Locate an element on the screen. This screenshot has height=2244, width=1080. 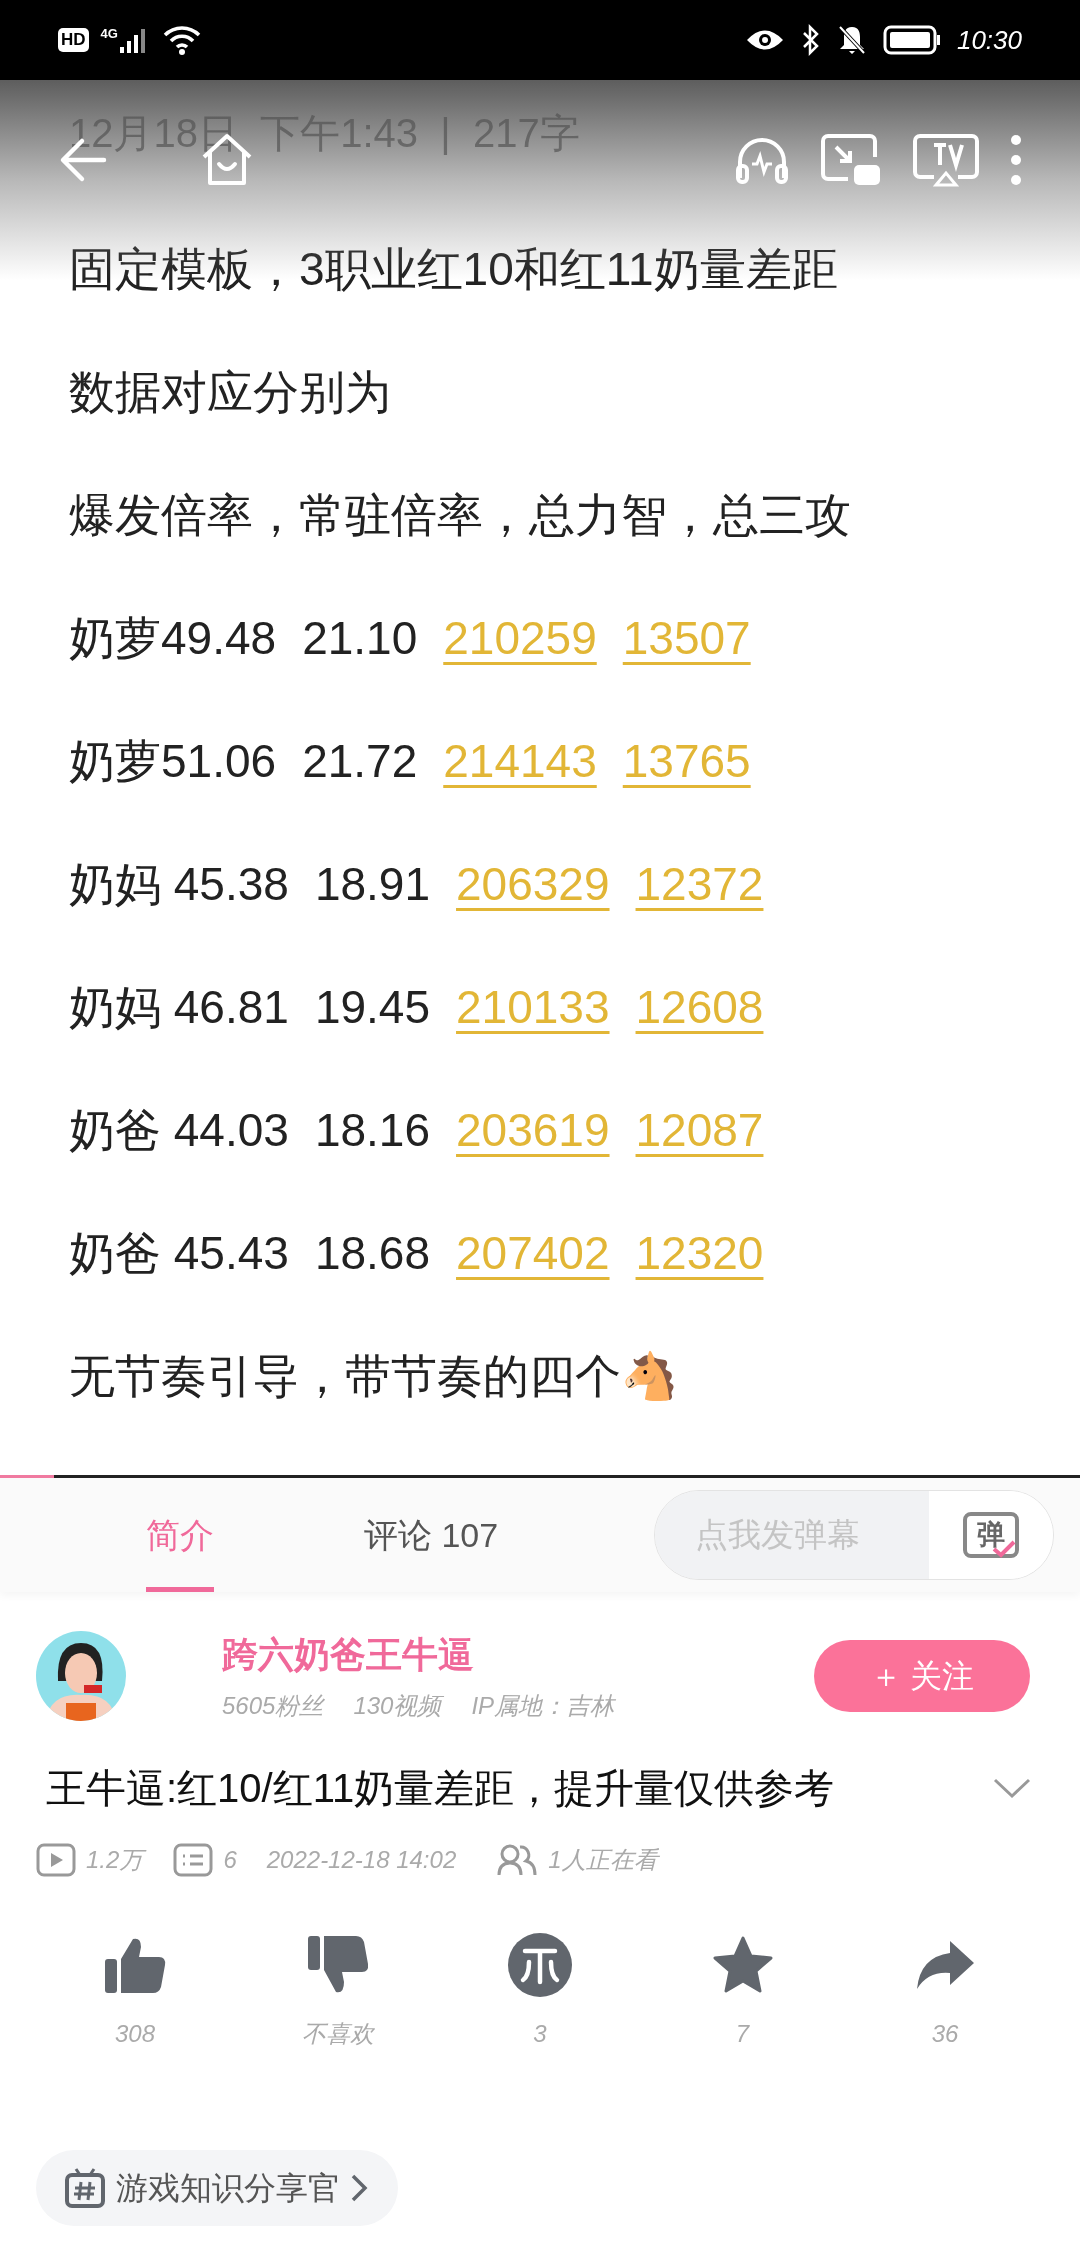
cast-tv-icon is located at coordinates (946, 160).